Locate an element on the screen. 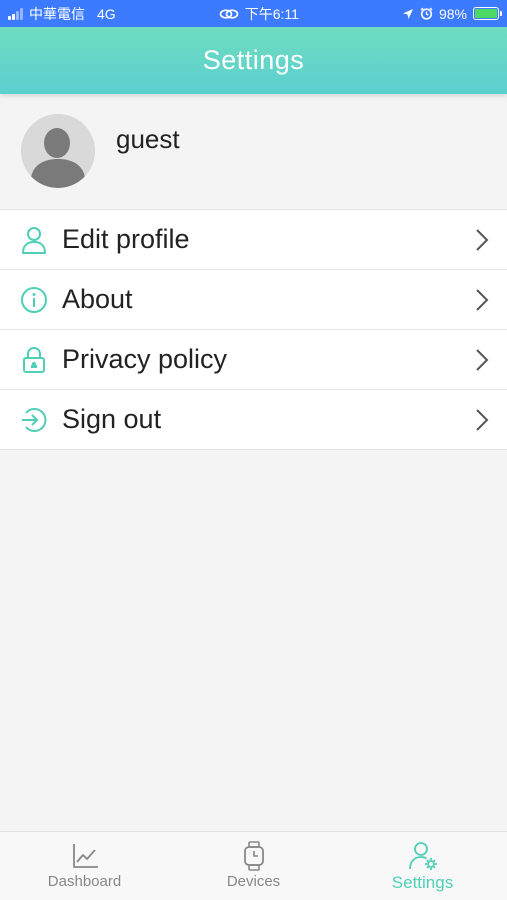  menu-item-label: Privacy policy is located at coordinates (145, 359).